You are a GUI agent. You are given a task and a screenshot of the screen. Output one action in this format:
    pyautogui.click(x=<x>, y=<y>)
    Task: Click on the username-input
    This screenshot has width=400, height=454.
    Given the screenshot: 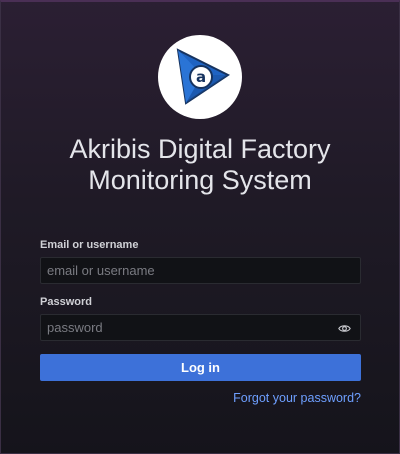 What is the action you would take?
    pyautogui.click(x=200, y=270)
    